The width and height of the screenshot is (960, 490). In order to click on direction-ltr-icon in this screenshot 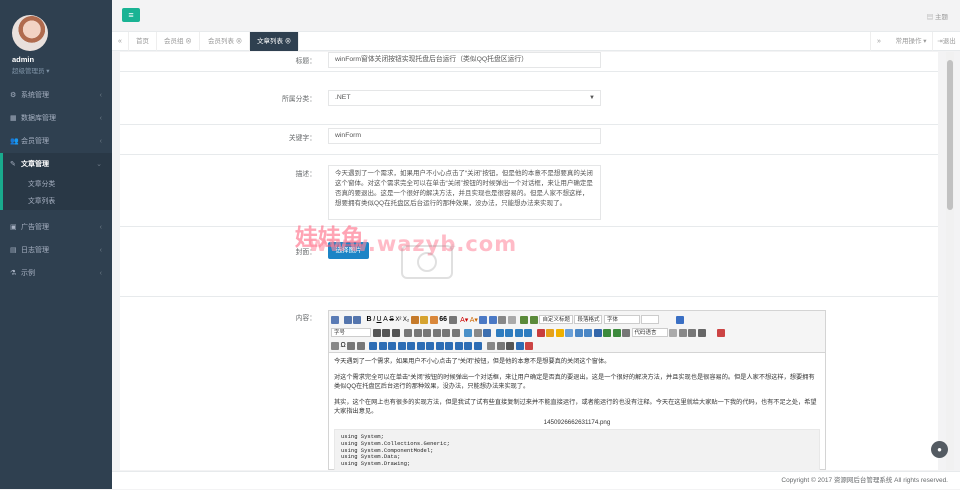, I will do `click(376, 332)`.